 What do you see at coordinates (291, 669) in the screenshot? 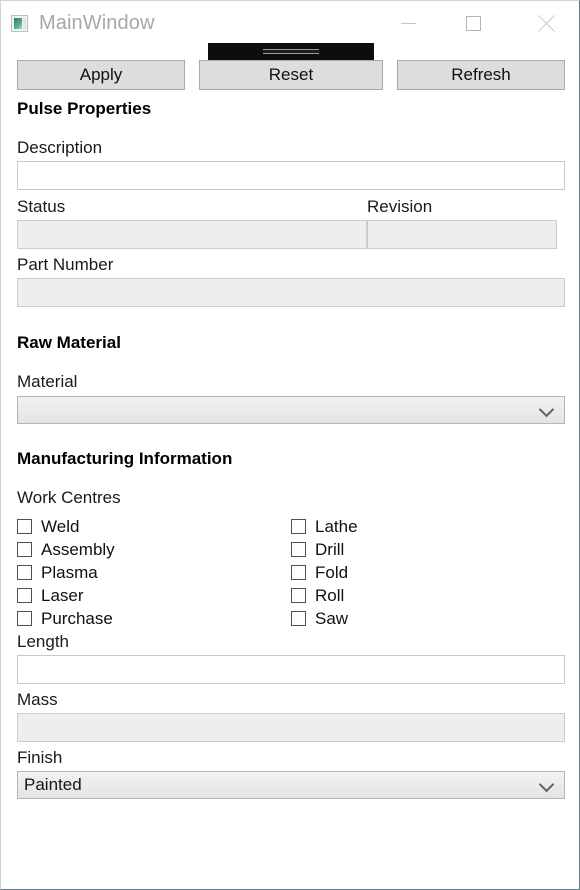
I see `length-input` at bounding box center [291, 669].